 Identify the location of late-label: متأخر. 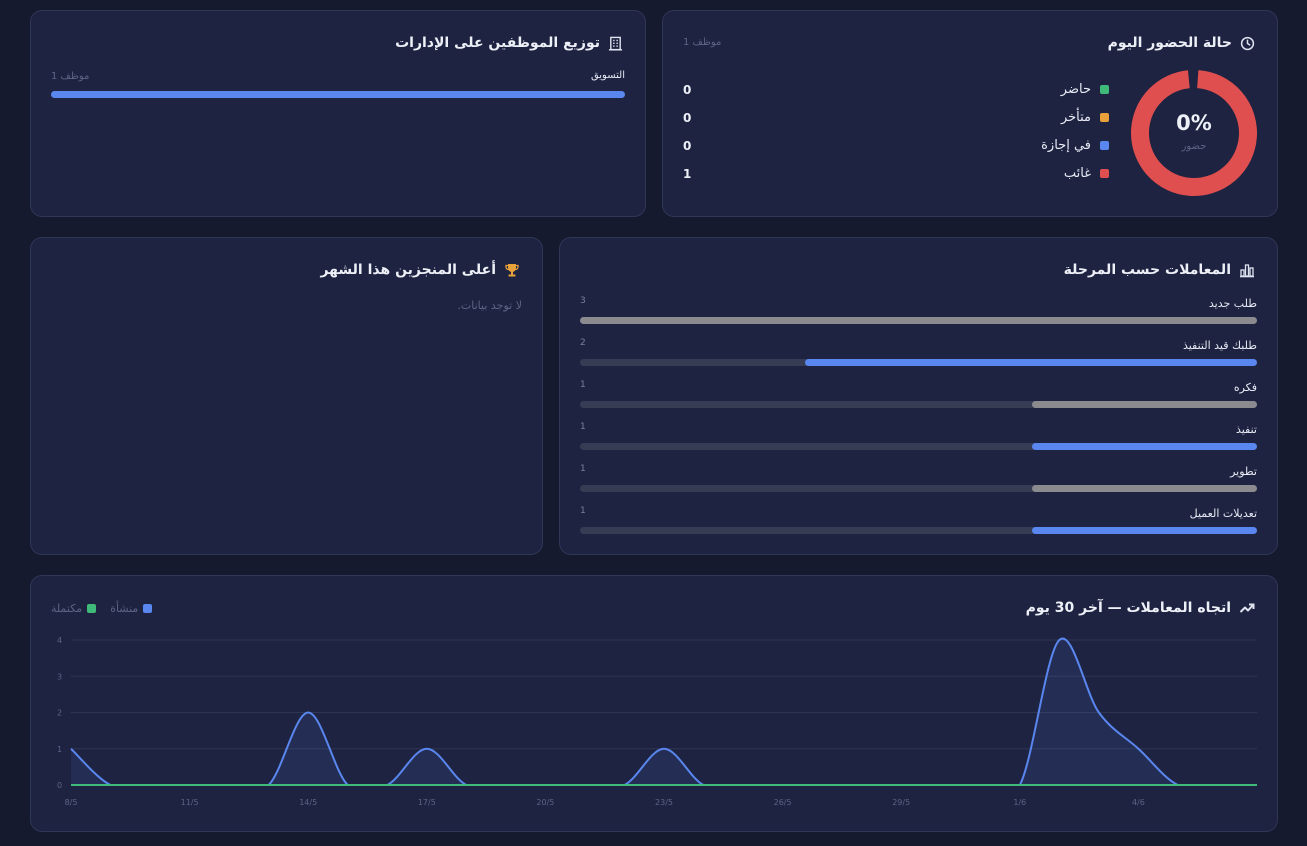
(1075, 117).